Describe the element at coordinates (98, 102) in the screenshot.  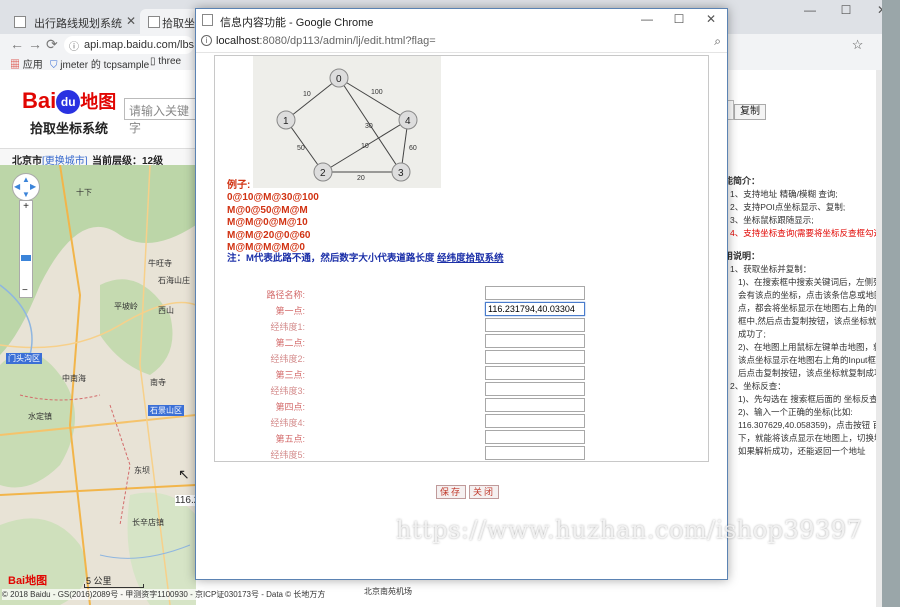
I see `logo-map-text: 地图` at that location.